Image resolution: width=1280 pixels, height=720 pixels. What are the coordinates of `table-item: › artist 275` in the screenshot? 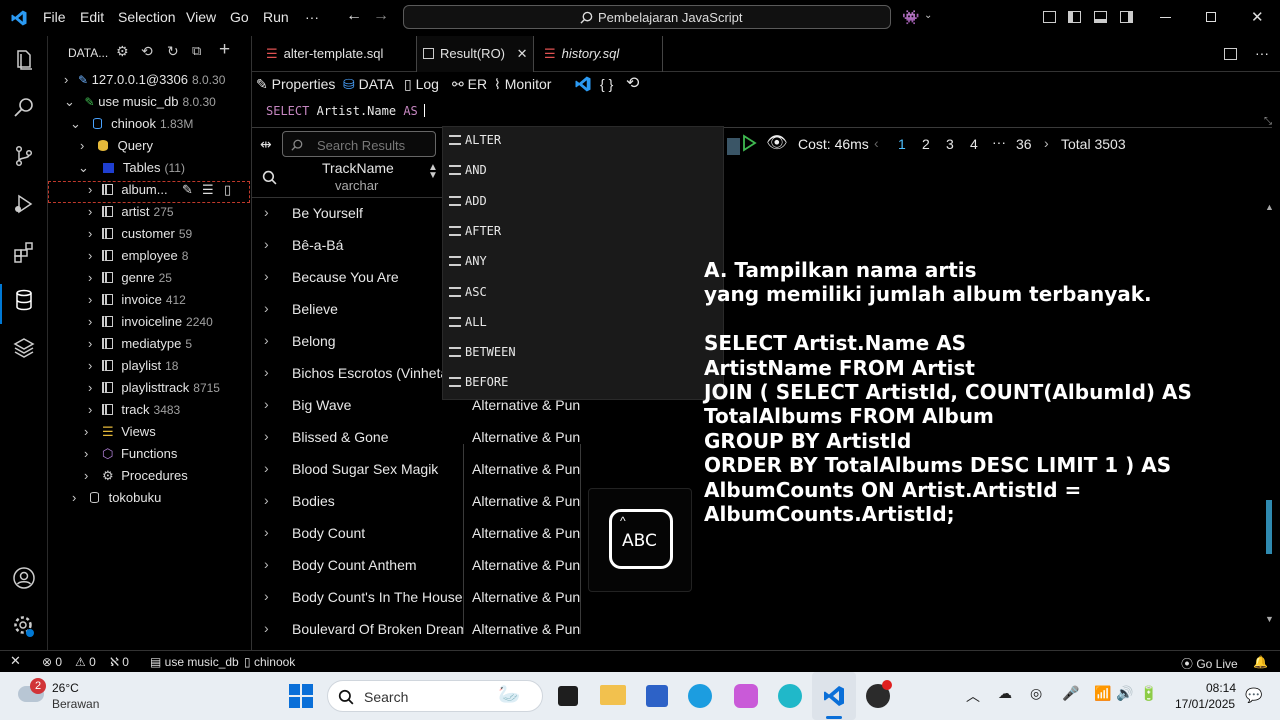 It's located at (163, 215).